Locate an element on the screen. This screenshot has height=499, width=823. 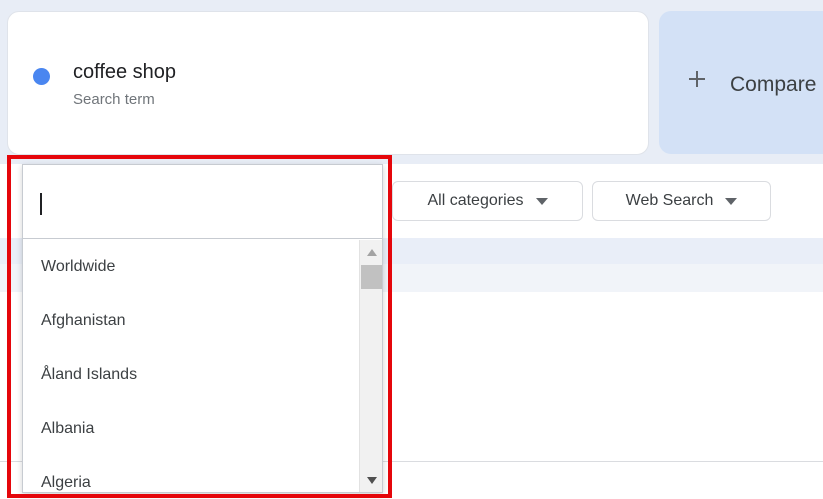
search-term-name: coffee shop is located at coordinates (125, 72).